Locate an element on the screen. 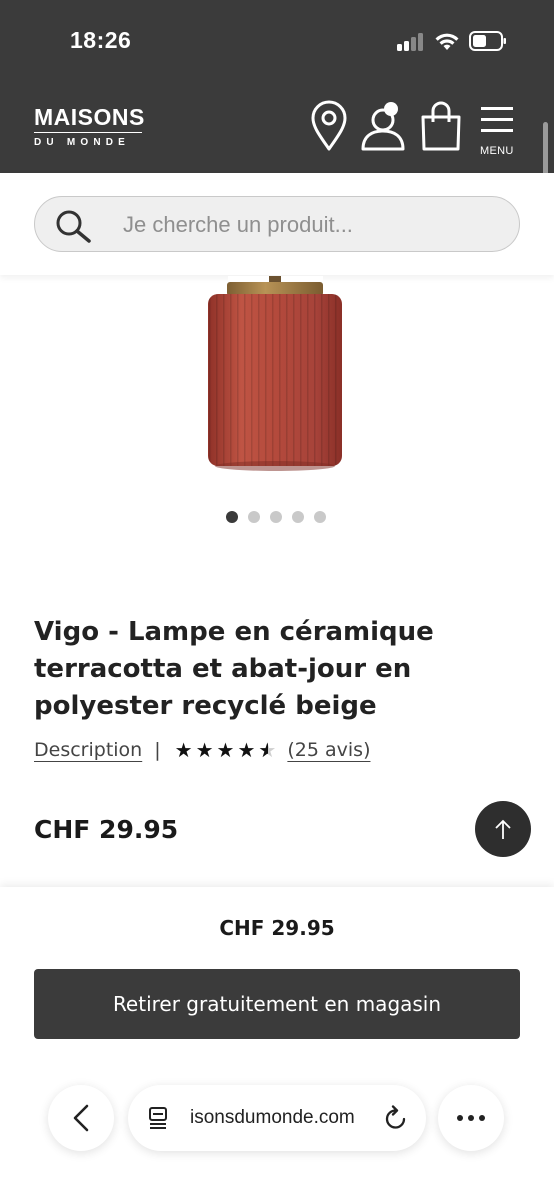 Image resolution: width=554 pixels, height=1200 pixels. browser-address-bar: isonsdumonde.com is located at coordinates (277, 1118).